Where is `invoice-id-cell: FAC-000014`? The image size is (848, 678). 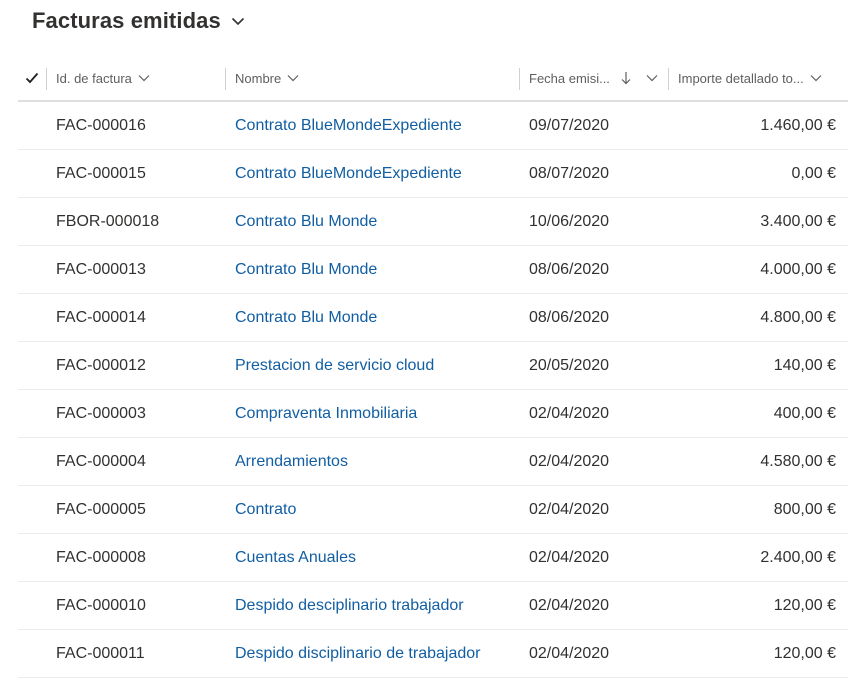 invoice-id-cell: FAC-000014 is located at coordinates (101, 317).